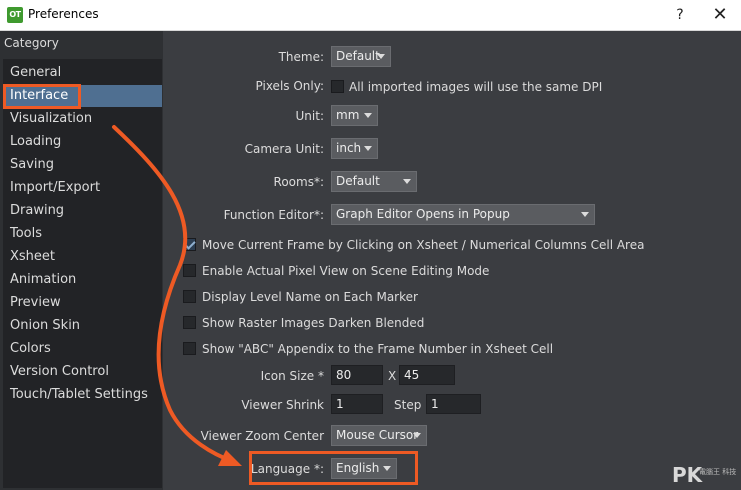 Image resolution: width=741 pixels, height=490 pixels. Describe the element at coordinates (15, 15) in the screenshot. I see `app-logo-icon: OT` at that location.